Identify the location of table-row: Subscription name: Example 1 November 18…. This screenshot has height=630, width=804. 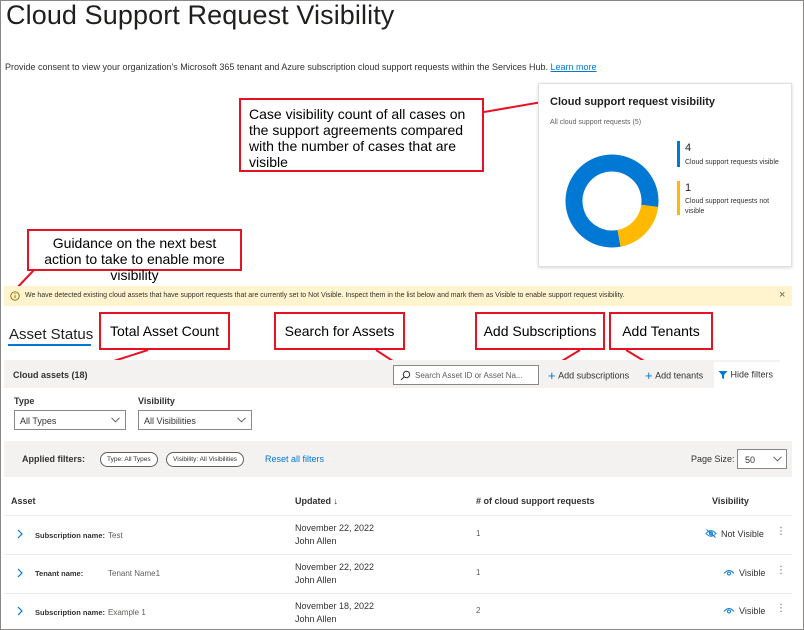
(402, 612).